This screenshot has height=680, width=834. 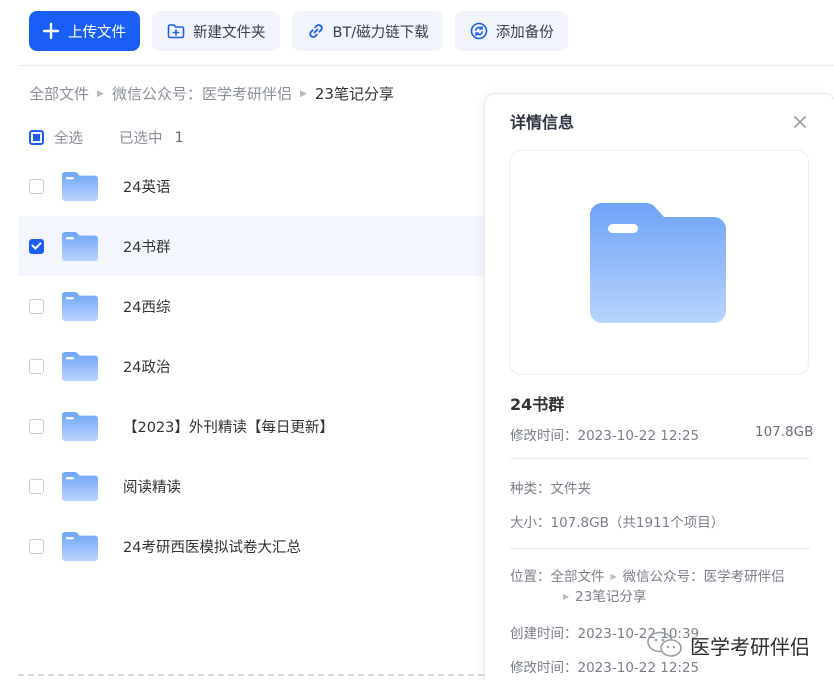 I want to click on watermark-text: 医学考研伴侣, so click(x=750, y=646).